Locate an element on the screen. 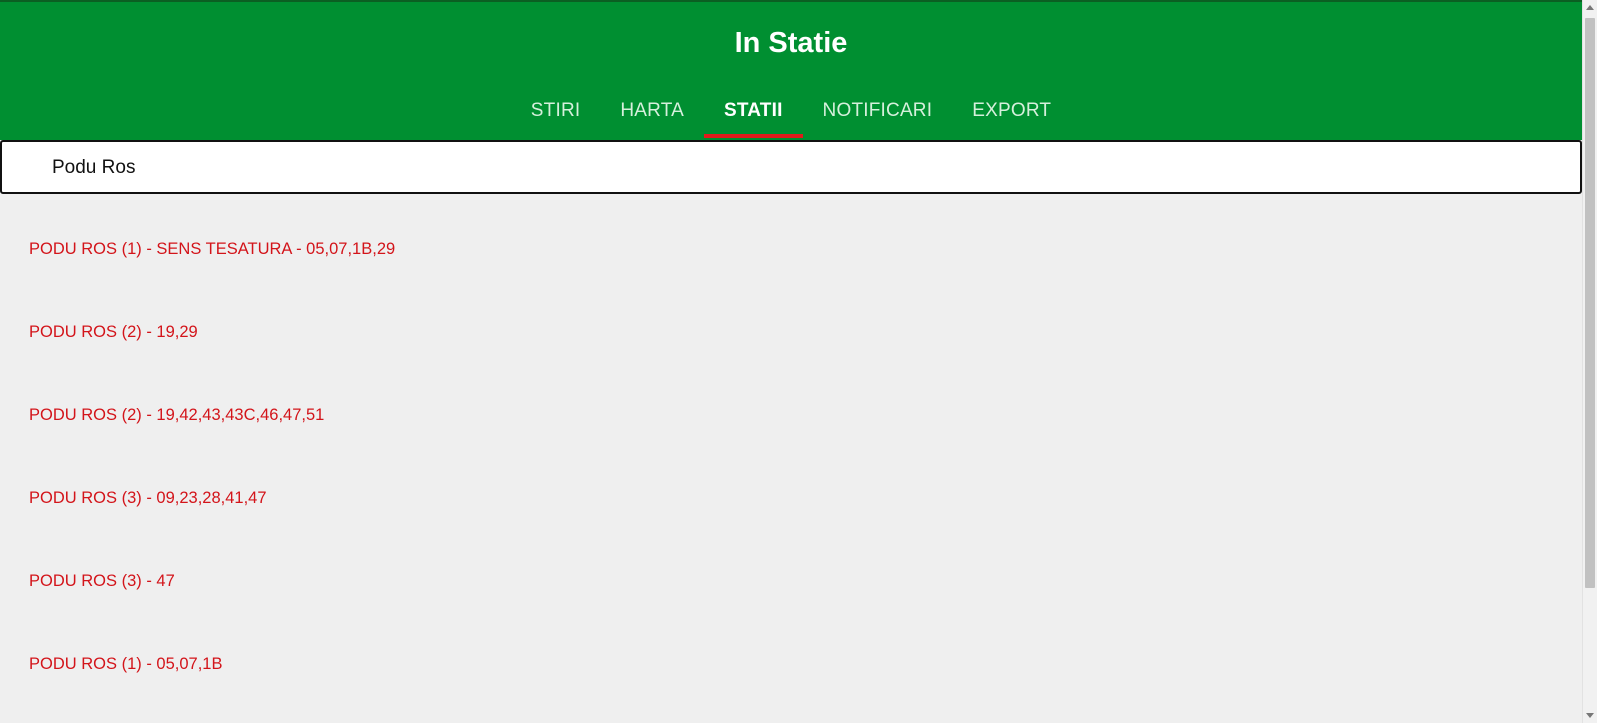  active-tab-indicator is located at coordinates (753, 136).